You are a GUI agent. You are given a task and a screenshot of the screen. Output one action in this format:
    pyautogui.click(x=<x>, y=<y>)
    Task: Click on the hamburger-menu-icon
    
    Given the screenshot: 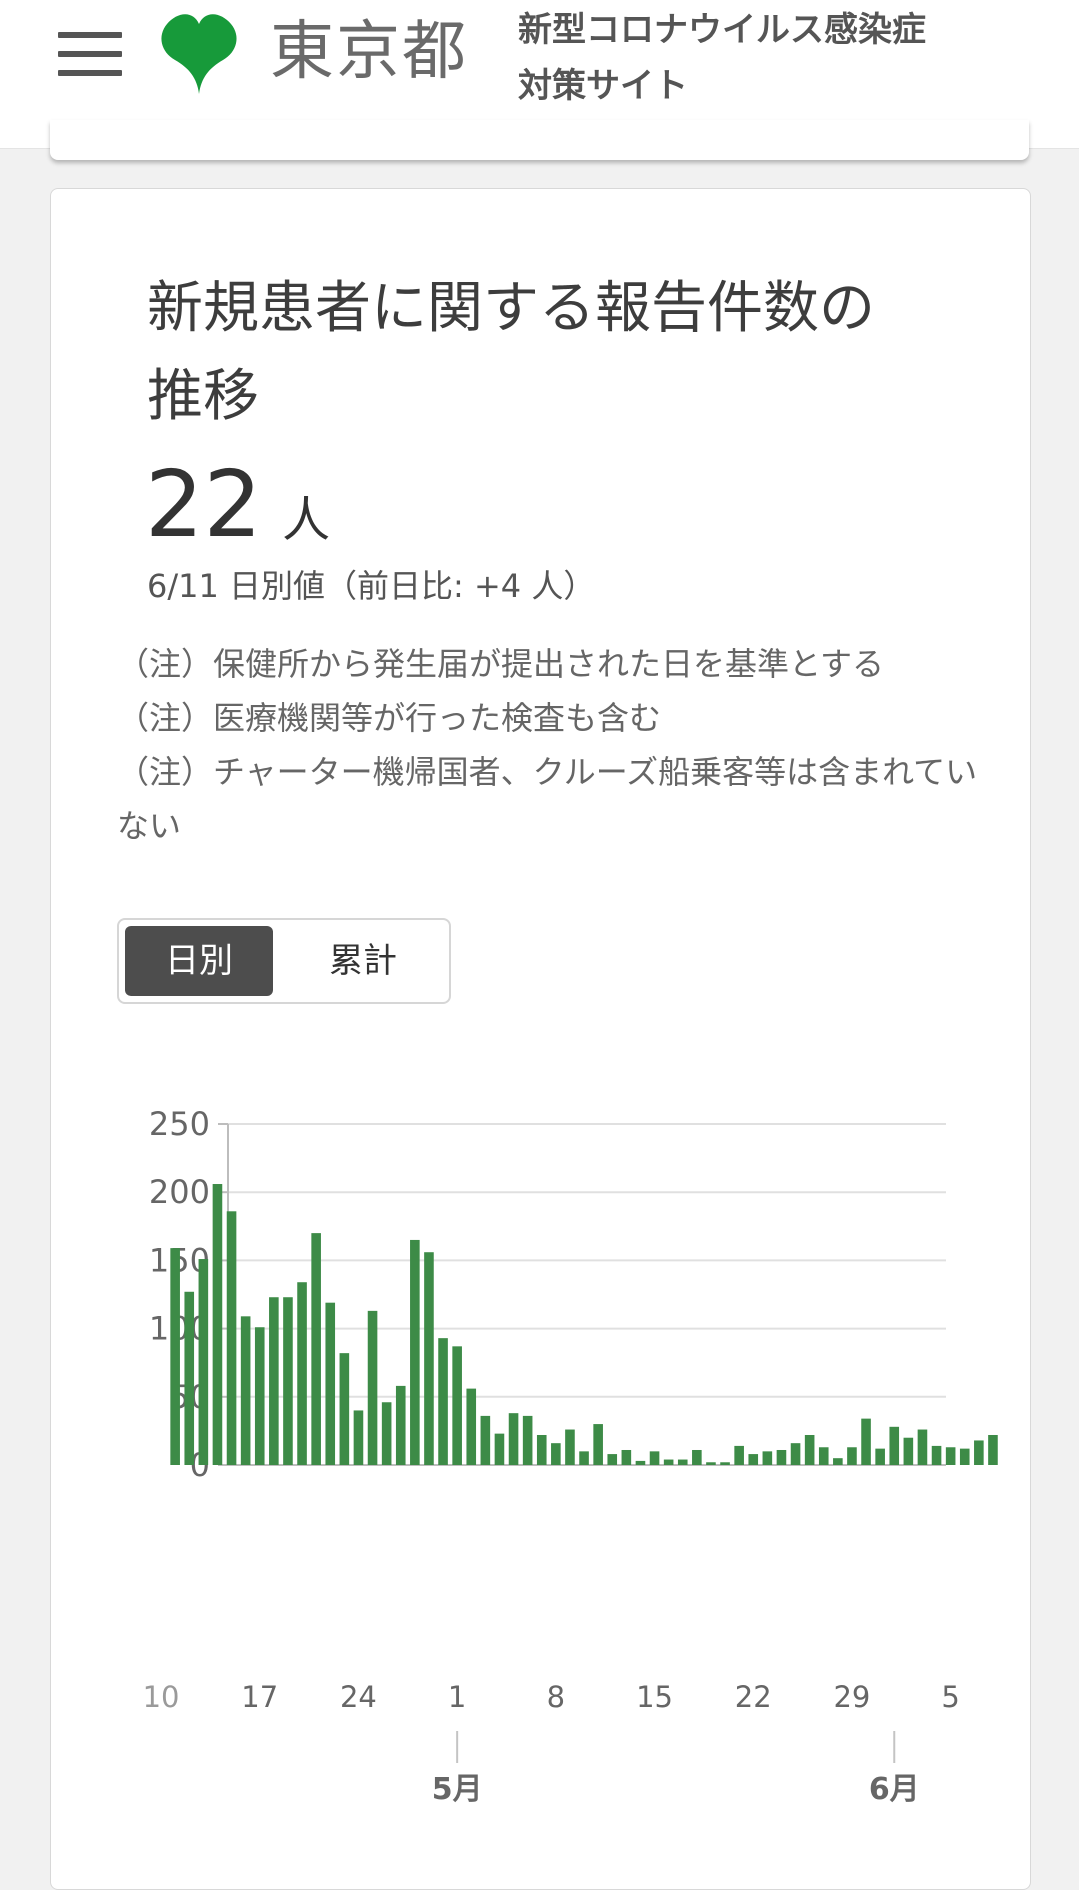 What is the action you would take?
    pyautogui.click(x=90, y=54)
    